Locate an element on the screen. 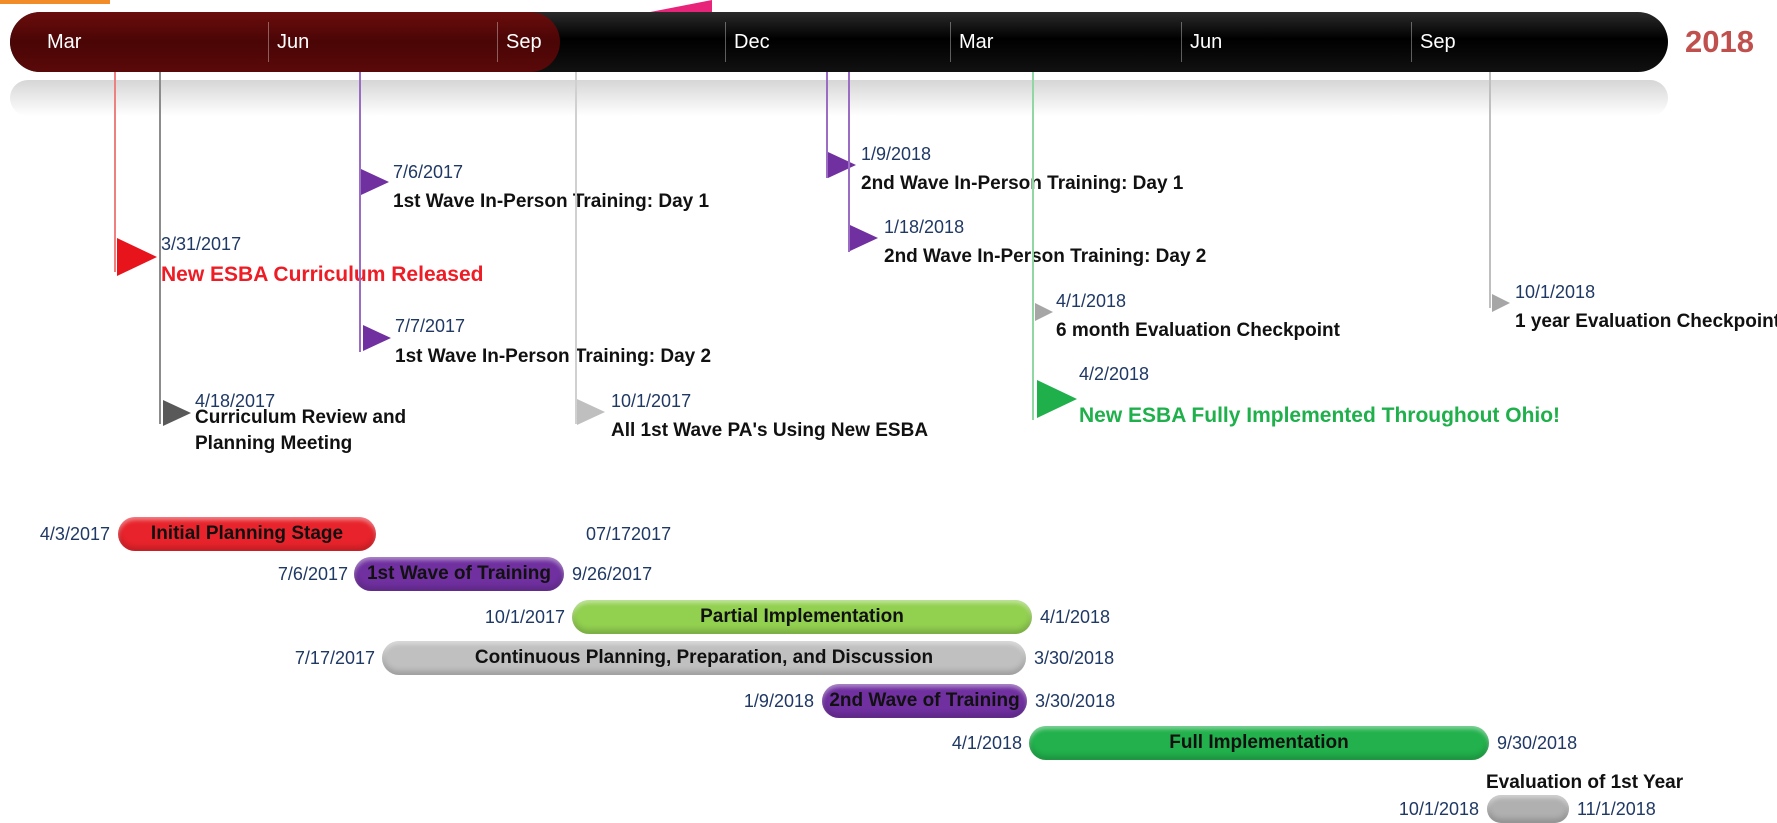 The image size is (1777, 823). task-end-date: 4/1/2018 is located at coordinates (1075, 617).